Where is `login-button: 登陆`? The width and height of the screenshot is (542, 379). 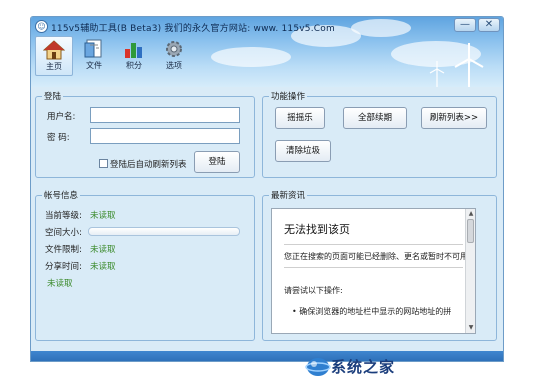
login-button: 登陆 is located at coordinates (217, 162).